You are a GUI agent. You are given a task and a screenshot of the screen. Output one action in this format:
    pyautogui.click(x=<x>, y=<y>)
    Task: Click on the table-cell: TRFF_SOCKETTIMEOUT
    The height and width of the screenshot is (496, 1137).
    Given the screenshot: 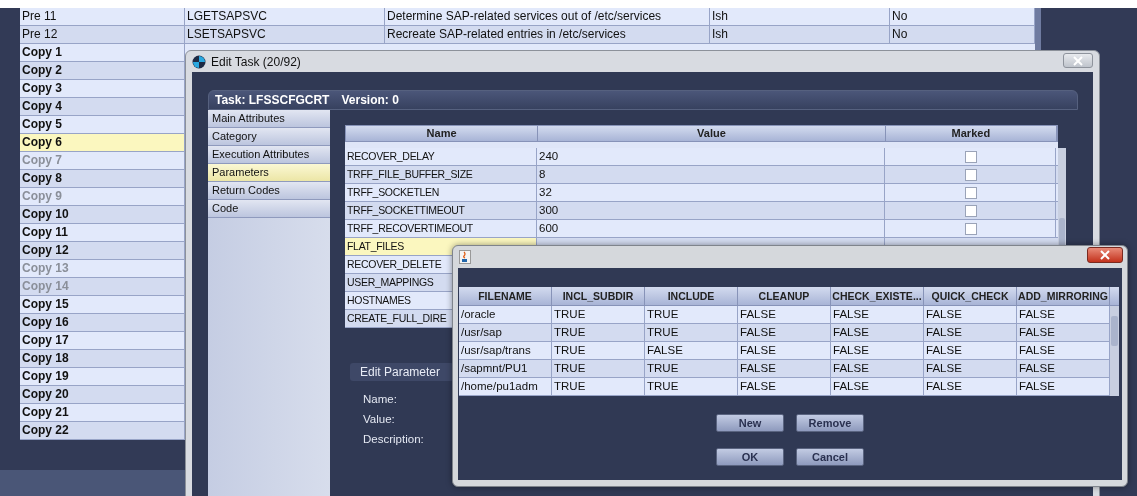 What is the action you would take?
    pyautogui.click(x=441, y=210)
    